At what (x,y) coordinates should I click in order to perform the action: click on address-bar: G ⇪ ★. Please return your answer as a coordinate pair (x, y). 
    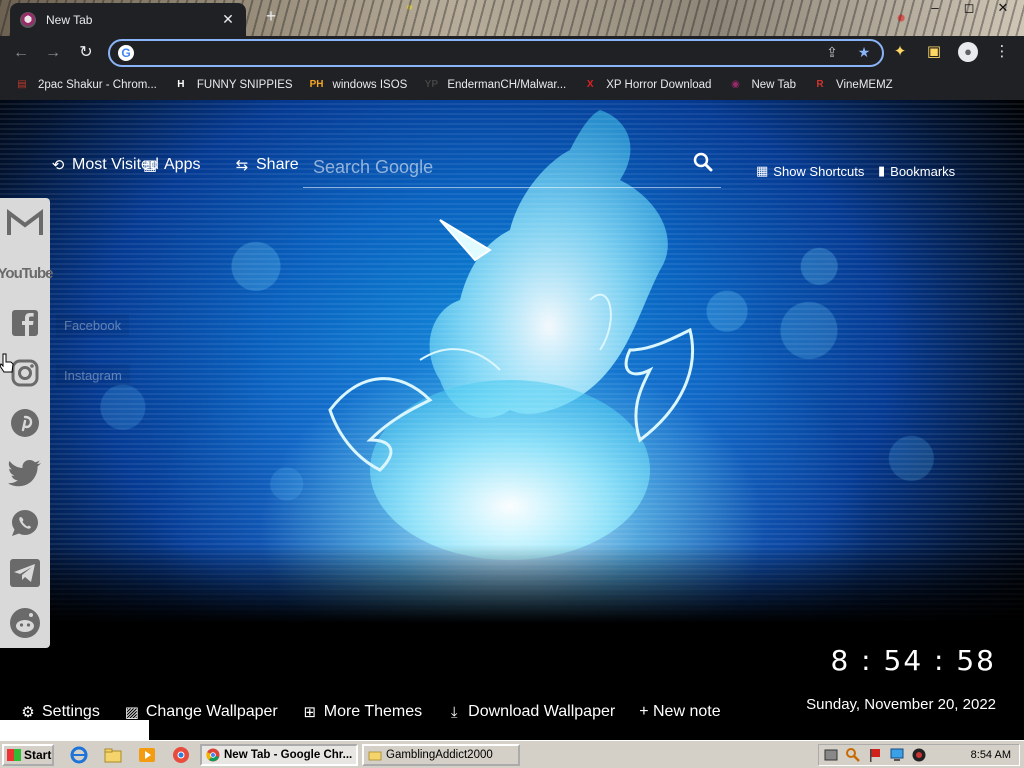
    Looking at the image, I should click on (496, 53).